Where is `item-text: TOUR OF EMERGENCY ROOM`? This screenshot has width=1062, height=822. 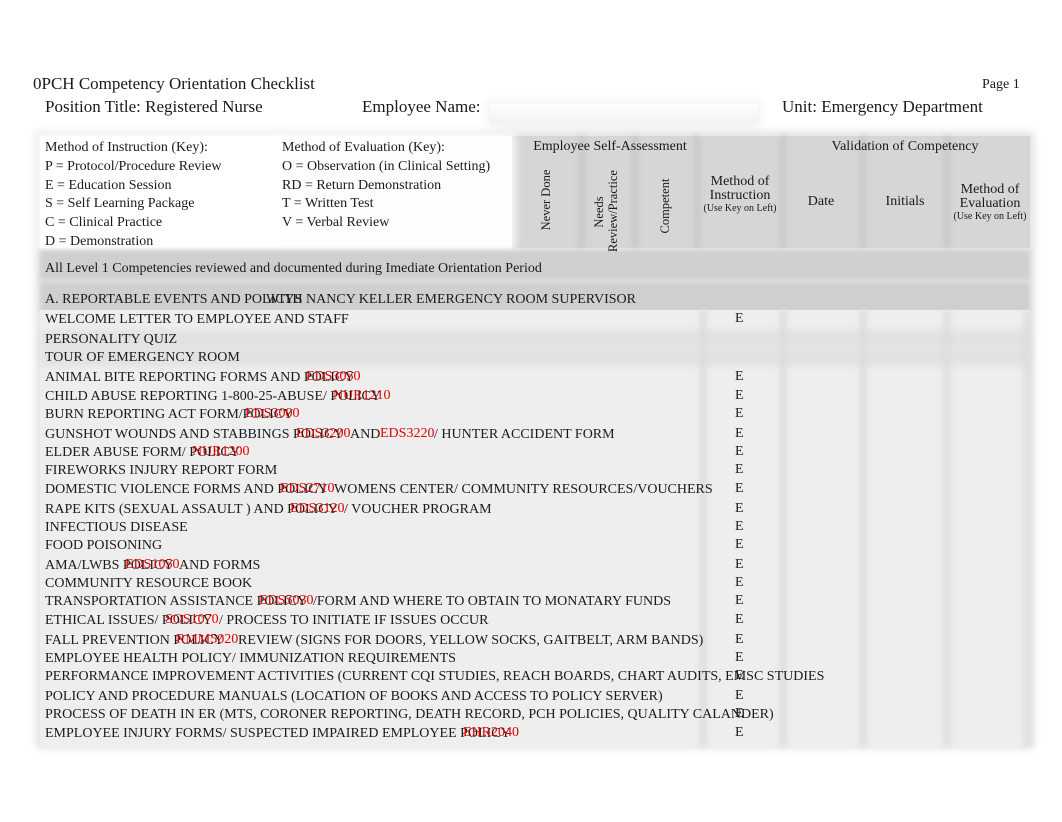 item-text: TOUR OF EMERGENCY ROOM is located at coordinates (142, 357).